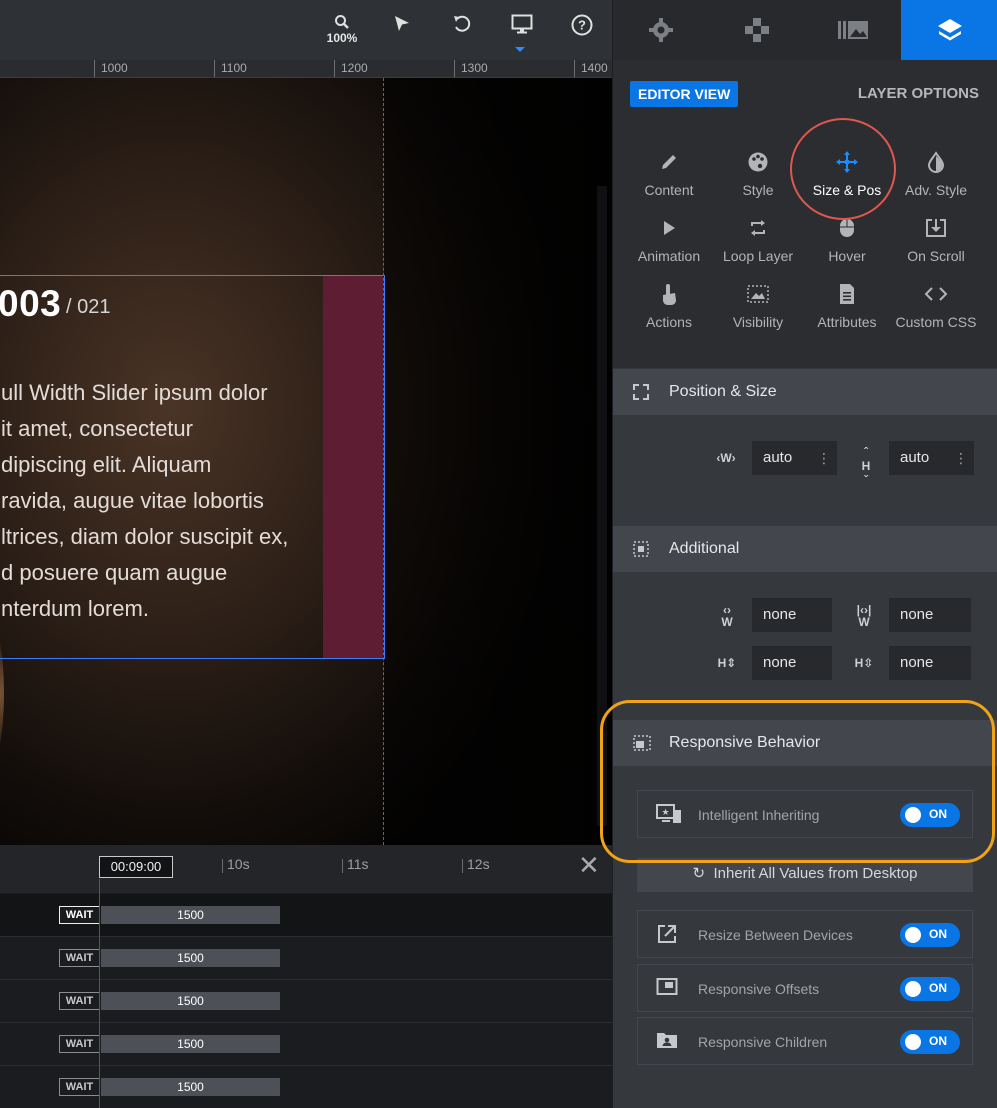 This screenshot has width=997, height=1108. Describe the element at coordinates (522, 24) in the screenshot. I see `desktop-icon` at that location.